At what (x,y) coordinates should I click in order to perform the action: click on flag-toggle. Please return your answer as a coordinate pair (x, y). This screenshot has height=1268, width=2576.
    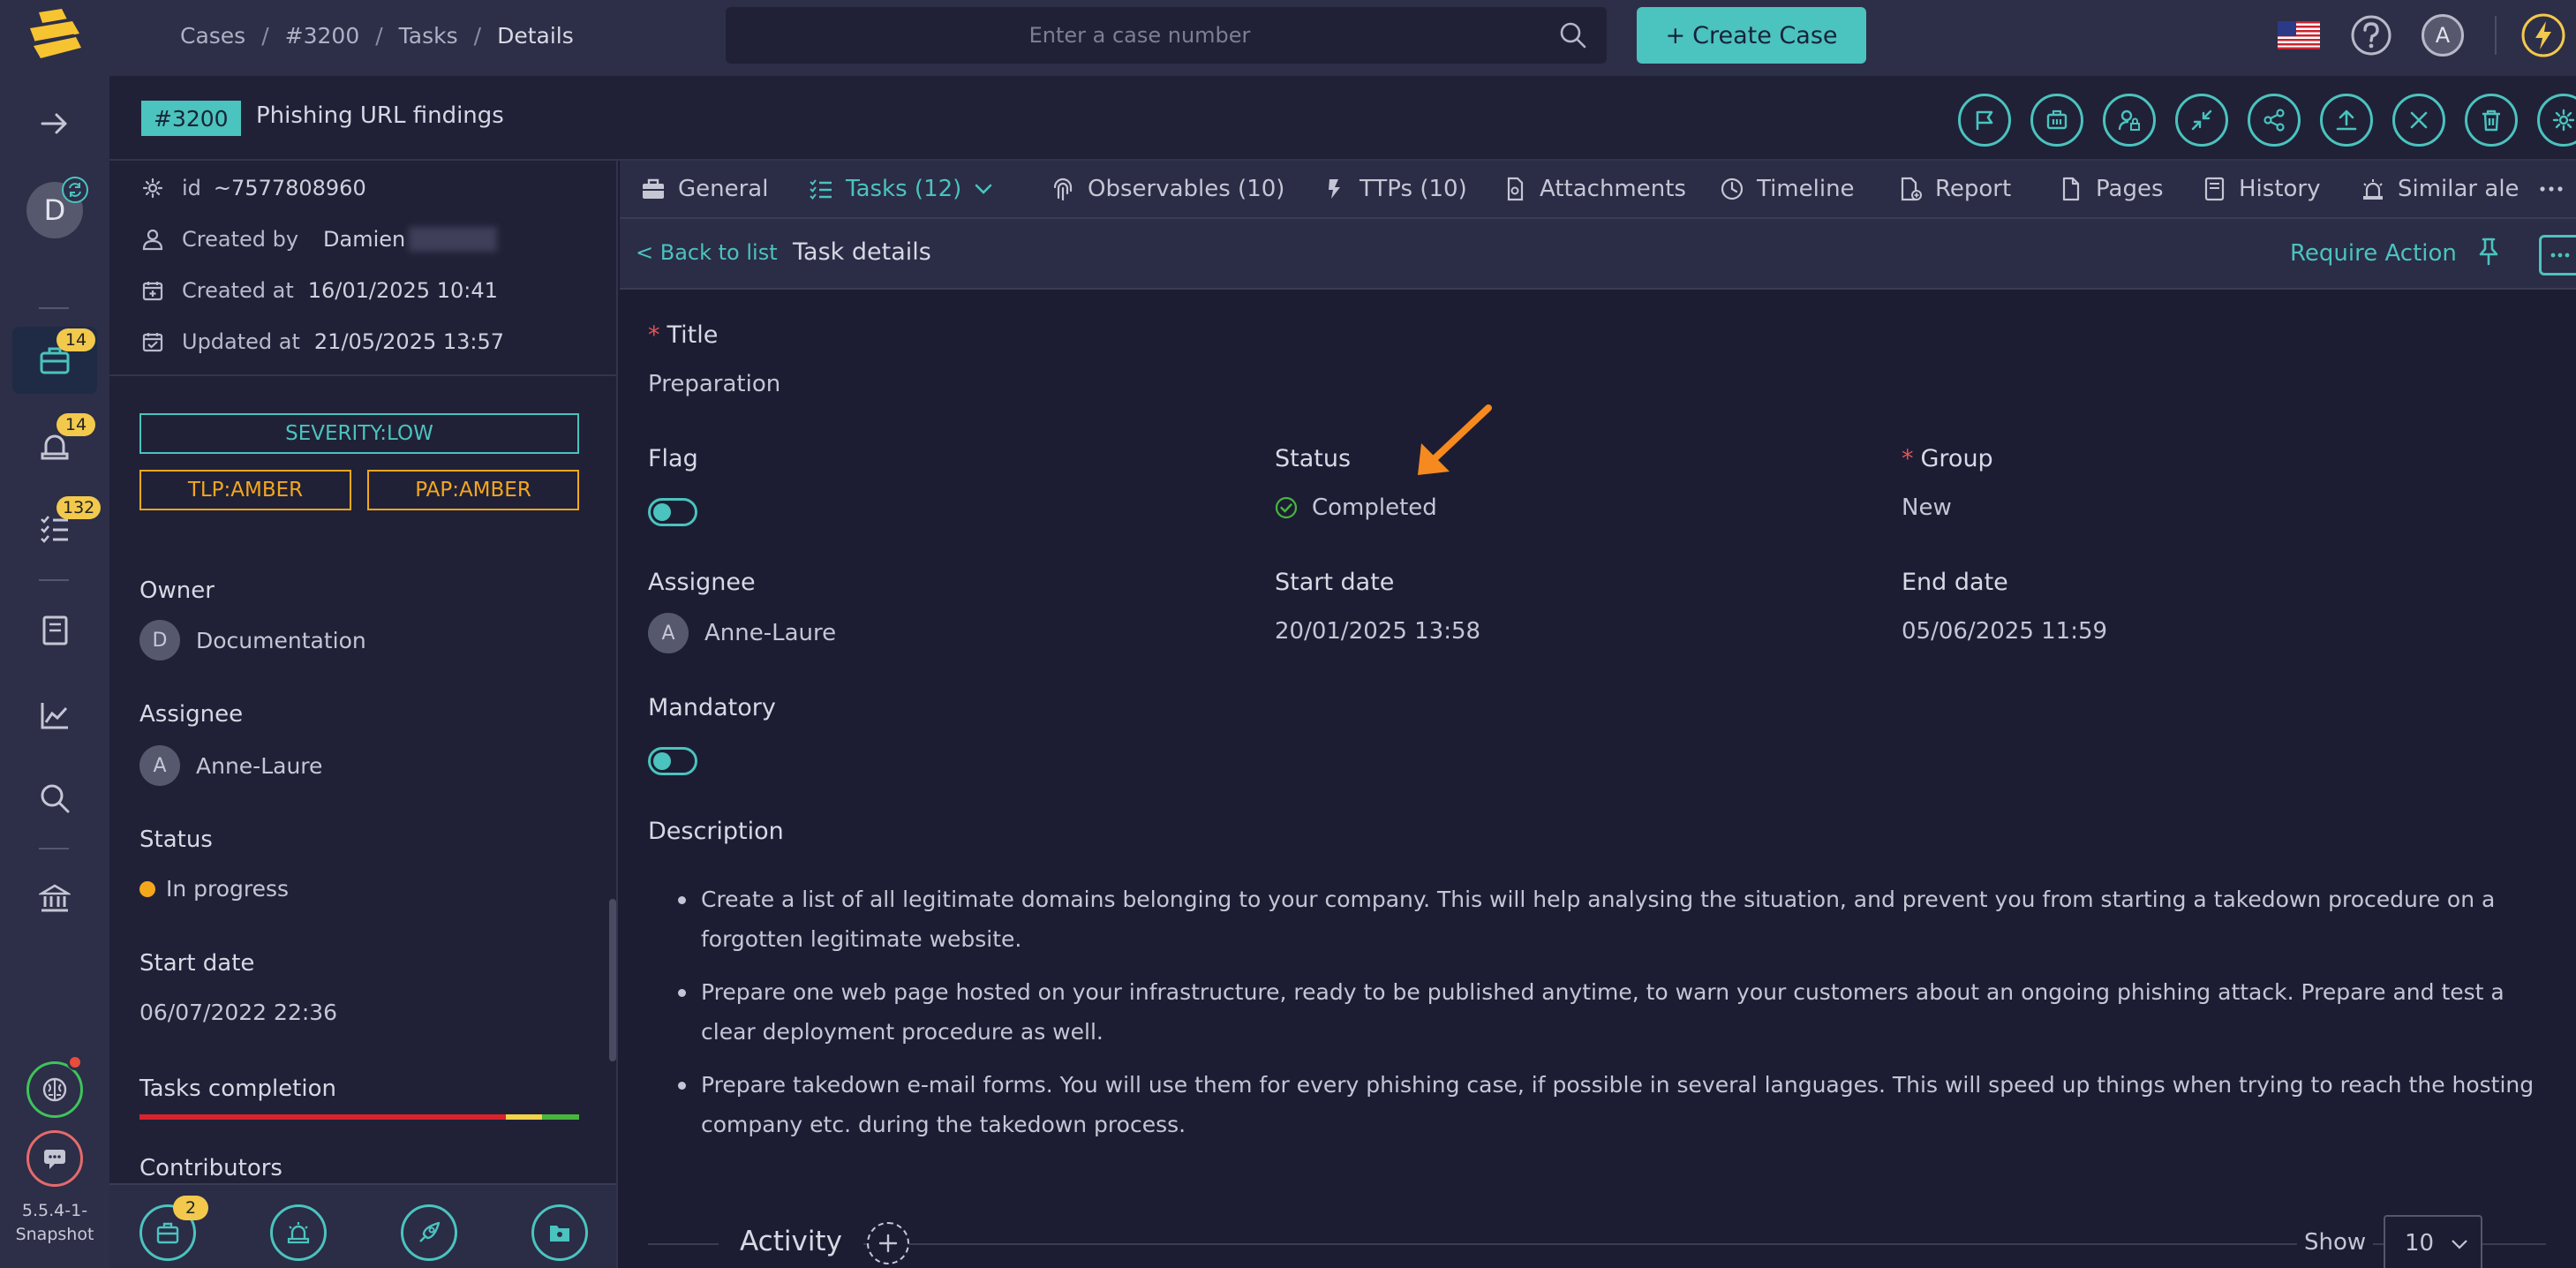
    Looking at the image, I should click on (673, 512).